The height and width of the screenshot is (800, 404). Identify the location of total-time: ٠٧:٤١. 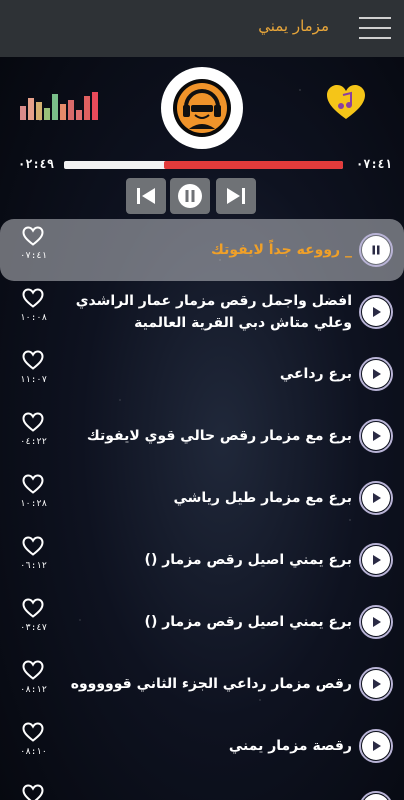
(374, 164).